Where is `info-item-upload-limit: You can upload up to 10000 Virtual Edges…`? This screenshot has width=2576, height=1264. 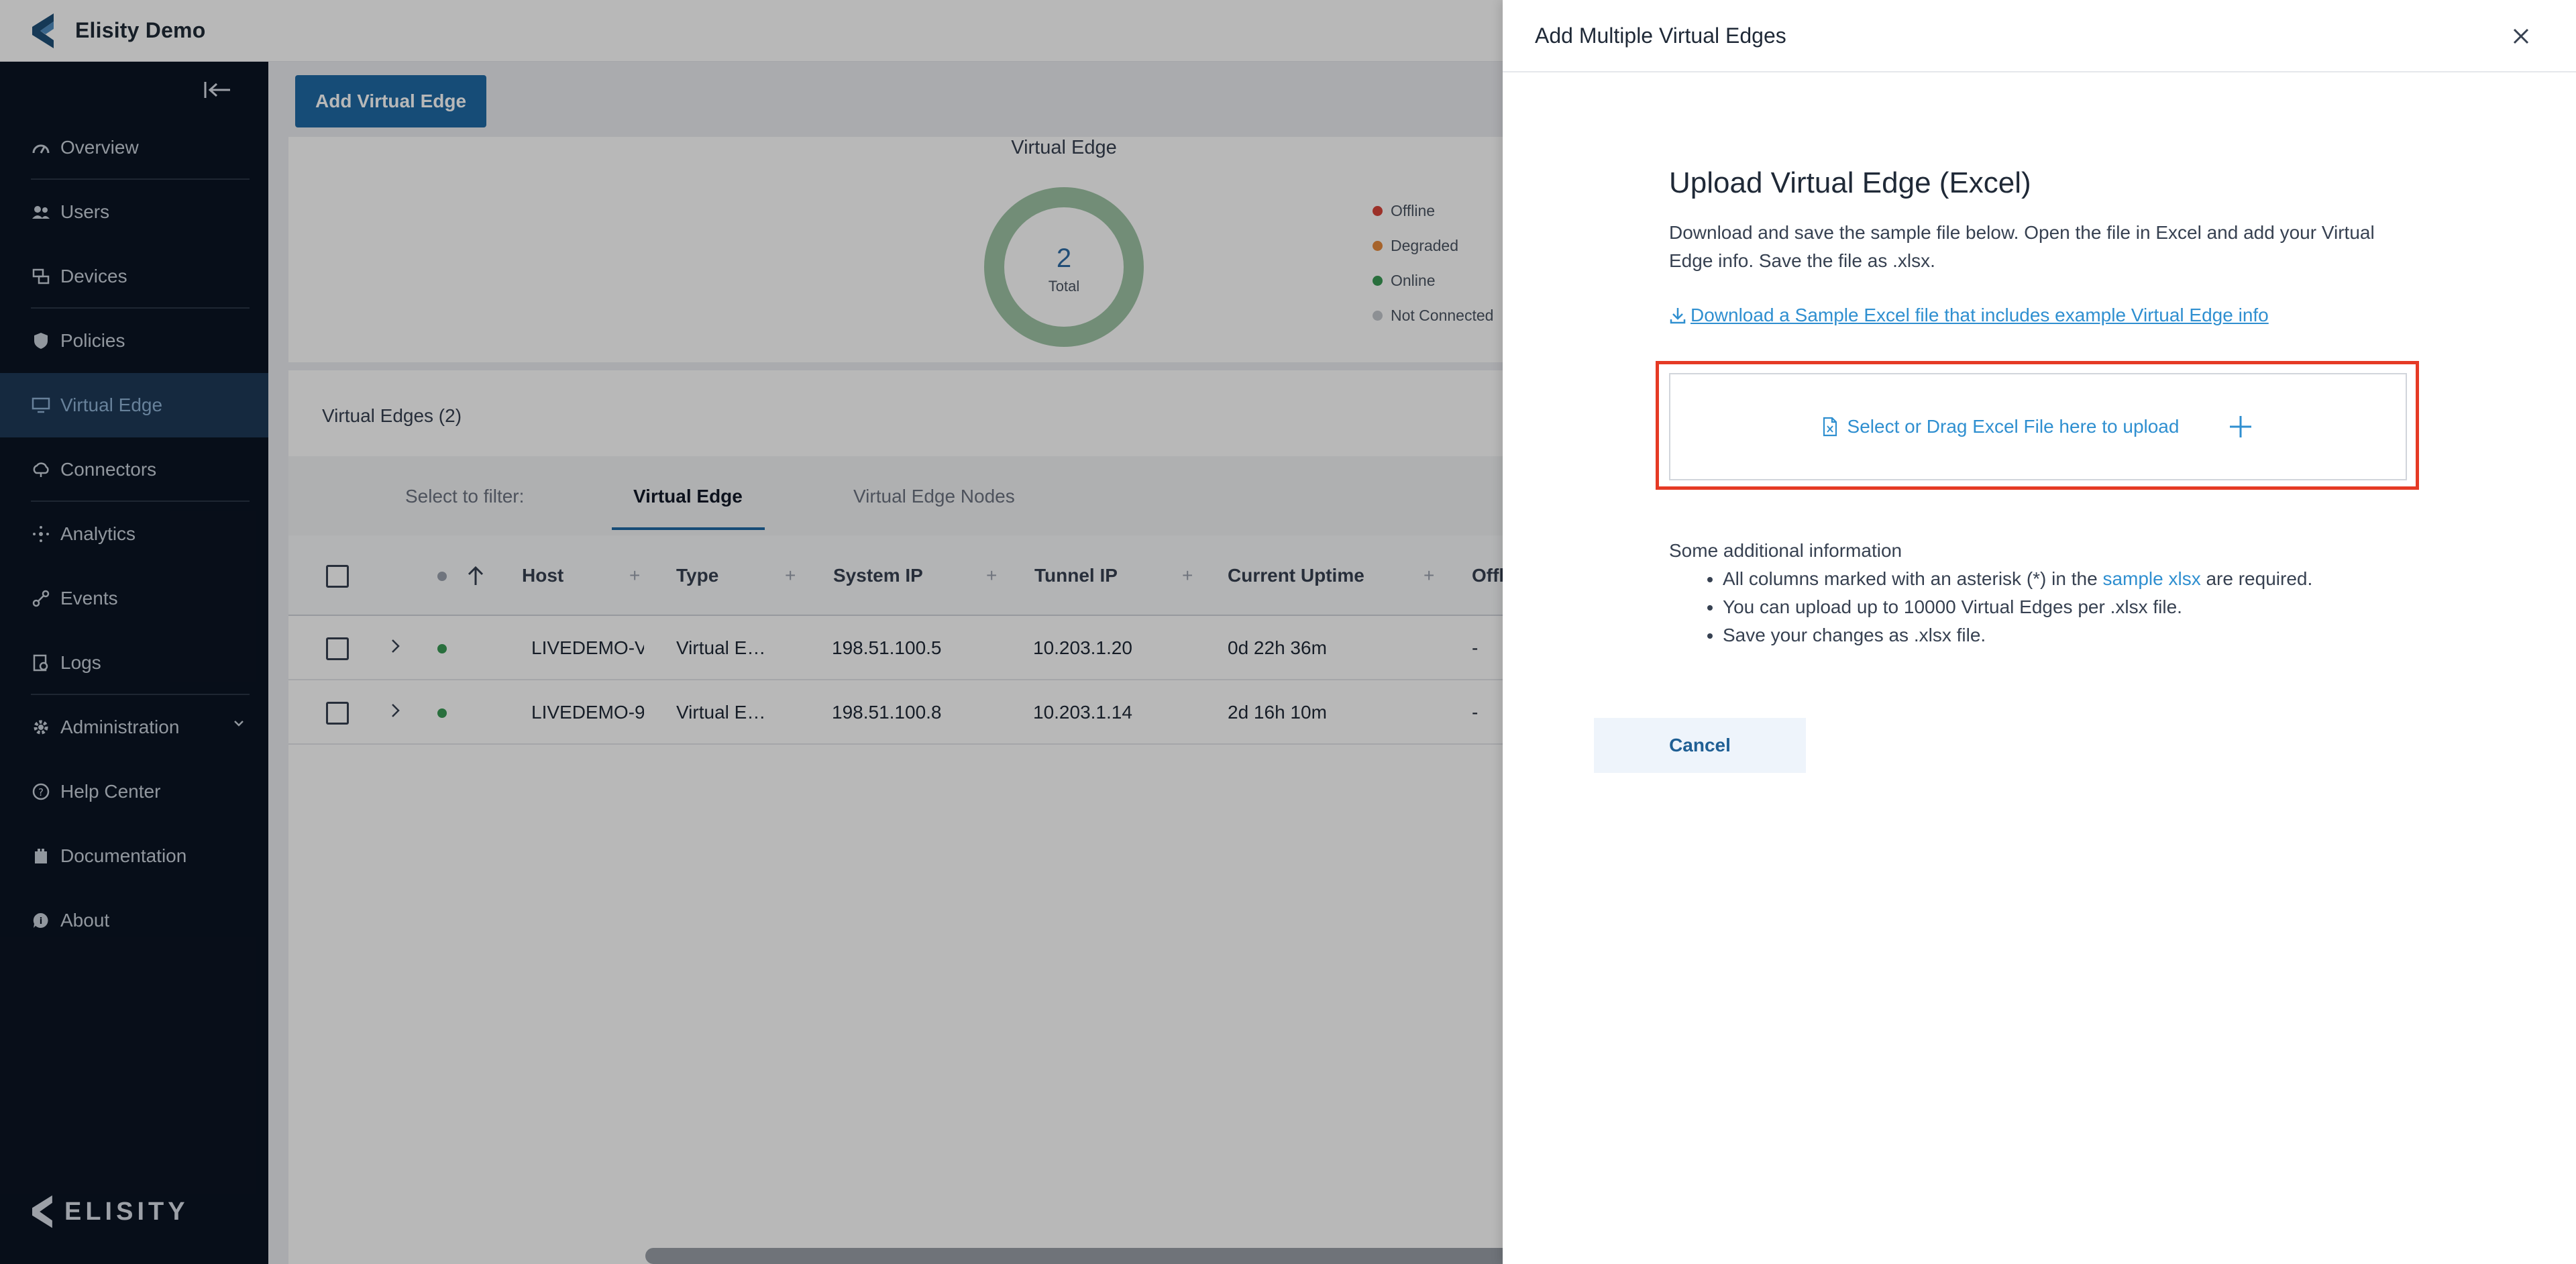 info-item-upload-limit: You can upload up to 10000 Virtual Edges… is located at coordinates (2065, 607).